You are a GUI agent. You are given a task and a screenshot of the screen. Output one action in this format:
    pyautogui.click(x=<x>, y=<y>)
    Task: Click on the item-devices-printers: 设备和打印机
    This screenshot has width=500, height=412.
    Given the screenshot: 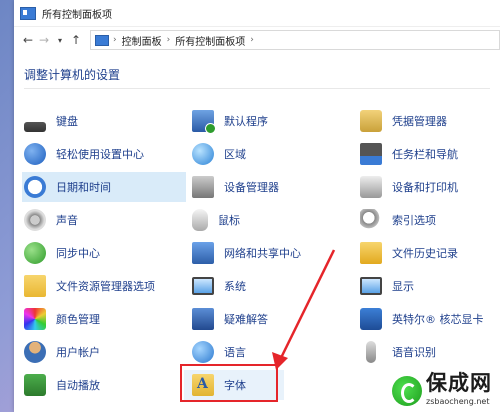 What is the action you would take?
    pyautogui.click(x=409, y=187)
    